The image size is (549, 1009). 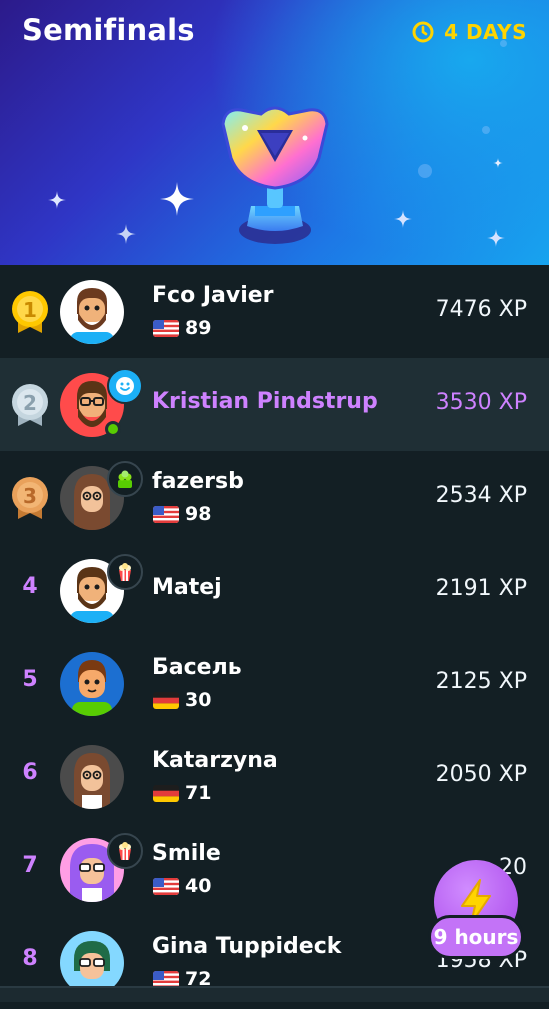 What do you see at coordinates (30, 772) in the screenshot?
I see `rank-number: 6` at bounding box center [30, 772].